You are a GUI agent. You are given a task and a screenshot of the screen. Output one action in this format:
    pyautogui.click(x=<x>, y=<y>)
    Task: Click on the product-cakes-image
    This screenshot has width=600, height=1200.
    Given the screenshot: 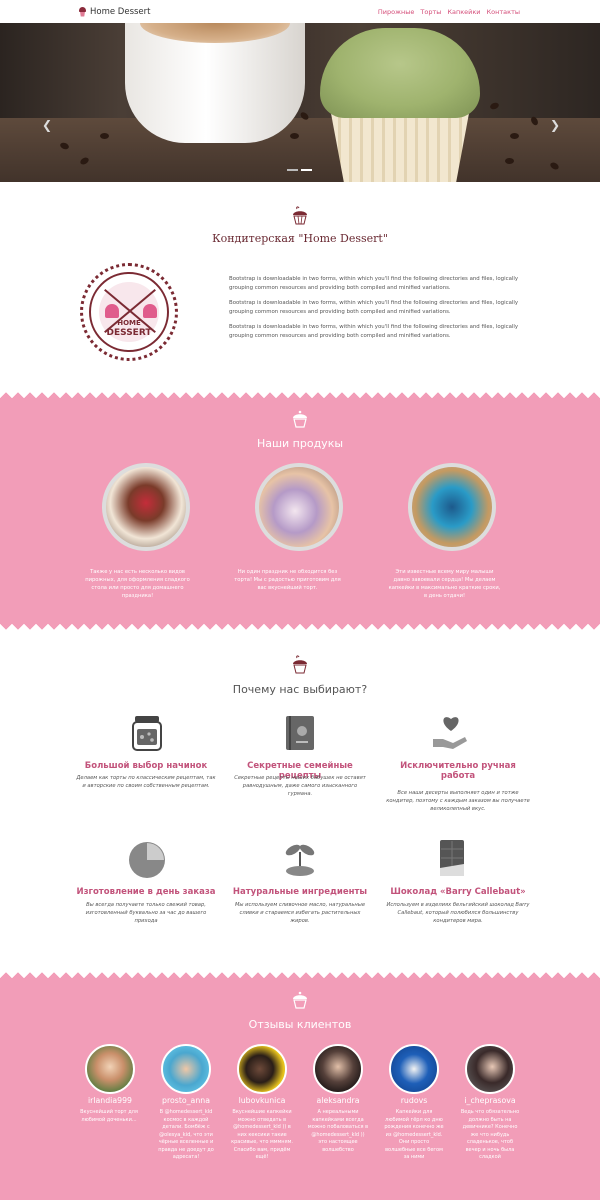 What is the action you would take?
    pyautogui.click(x=299, y=507)
    